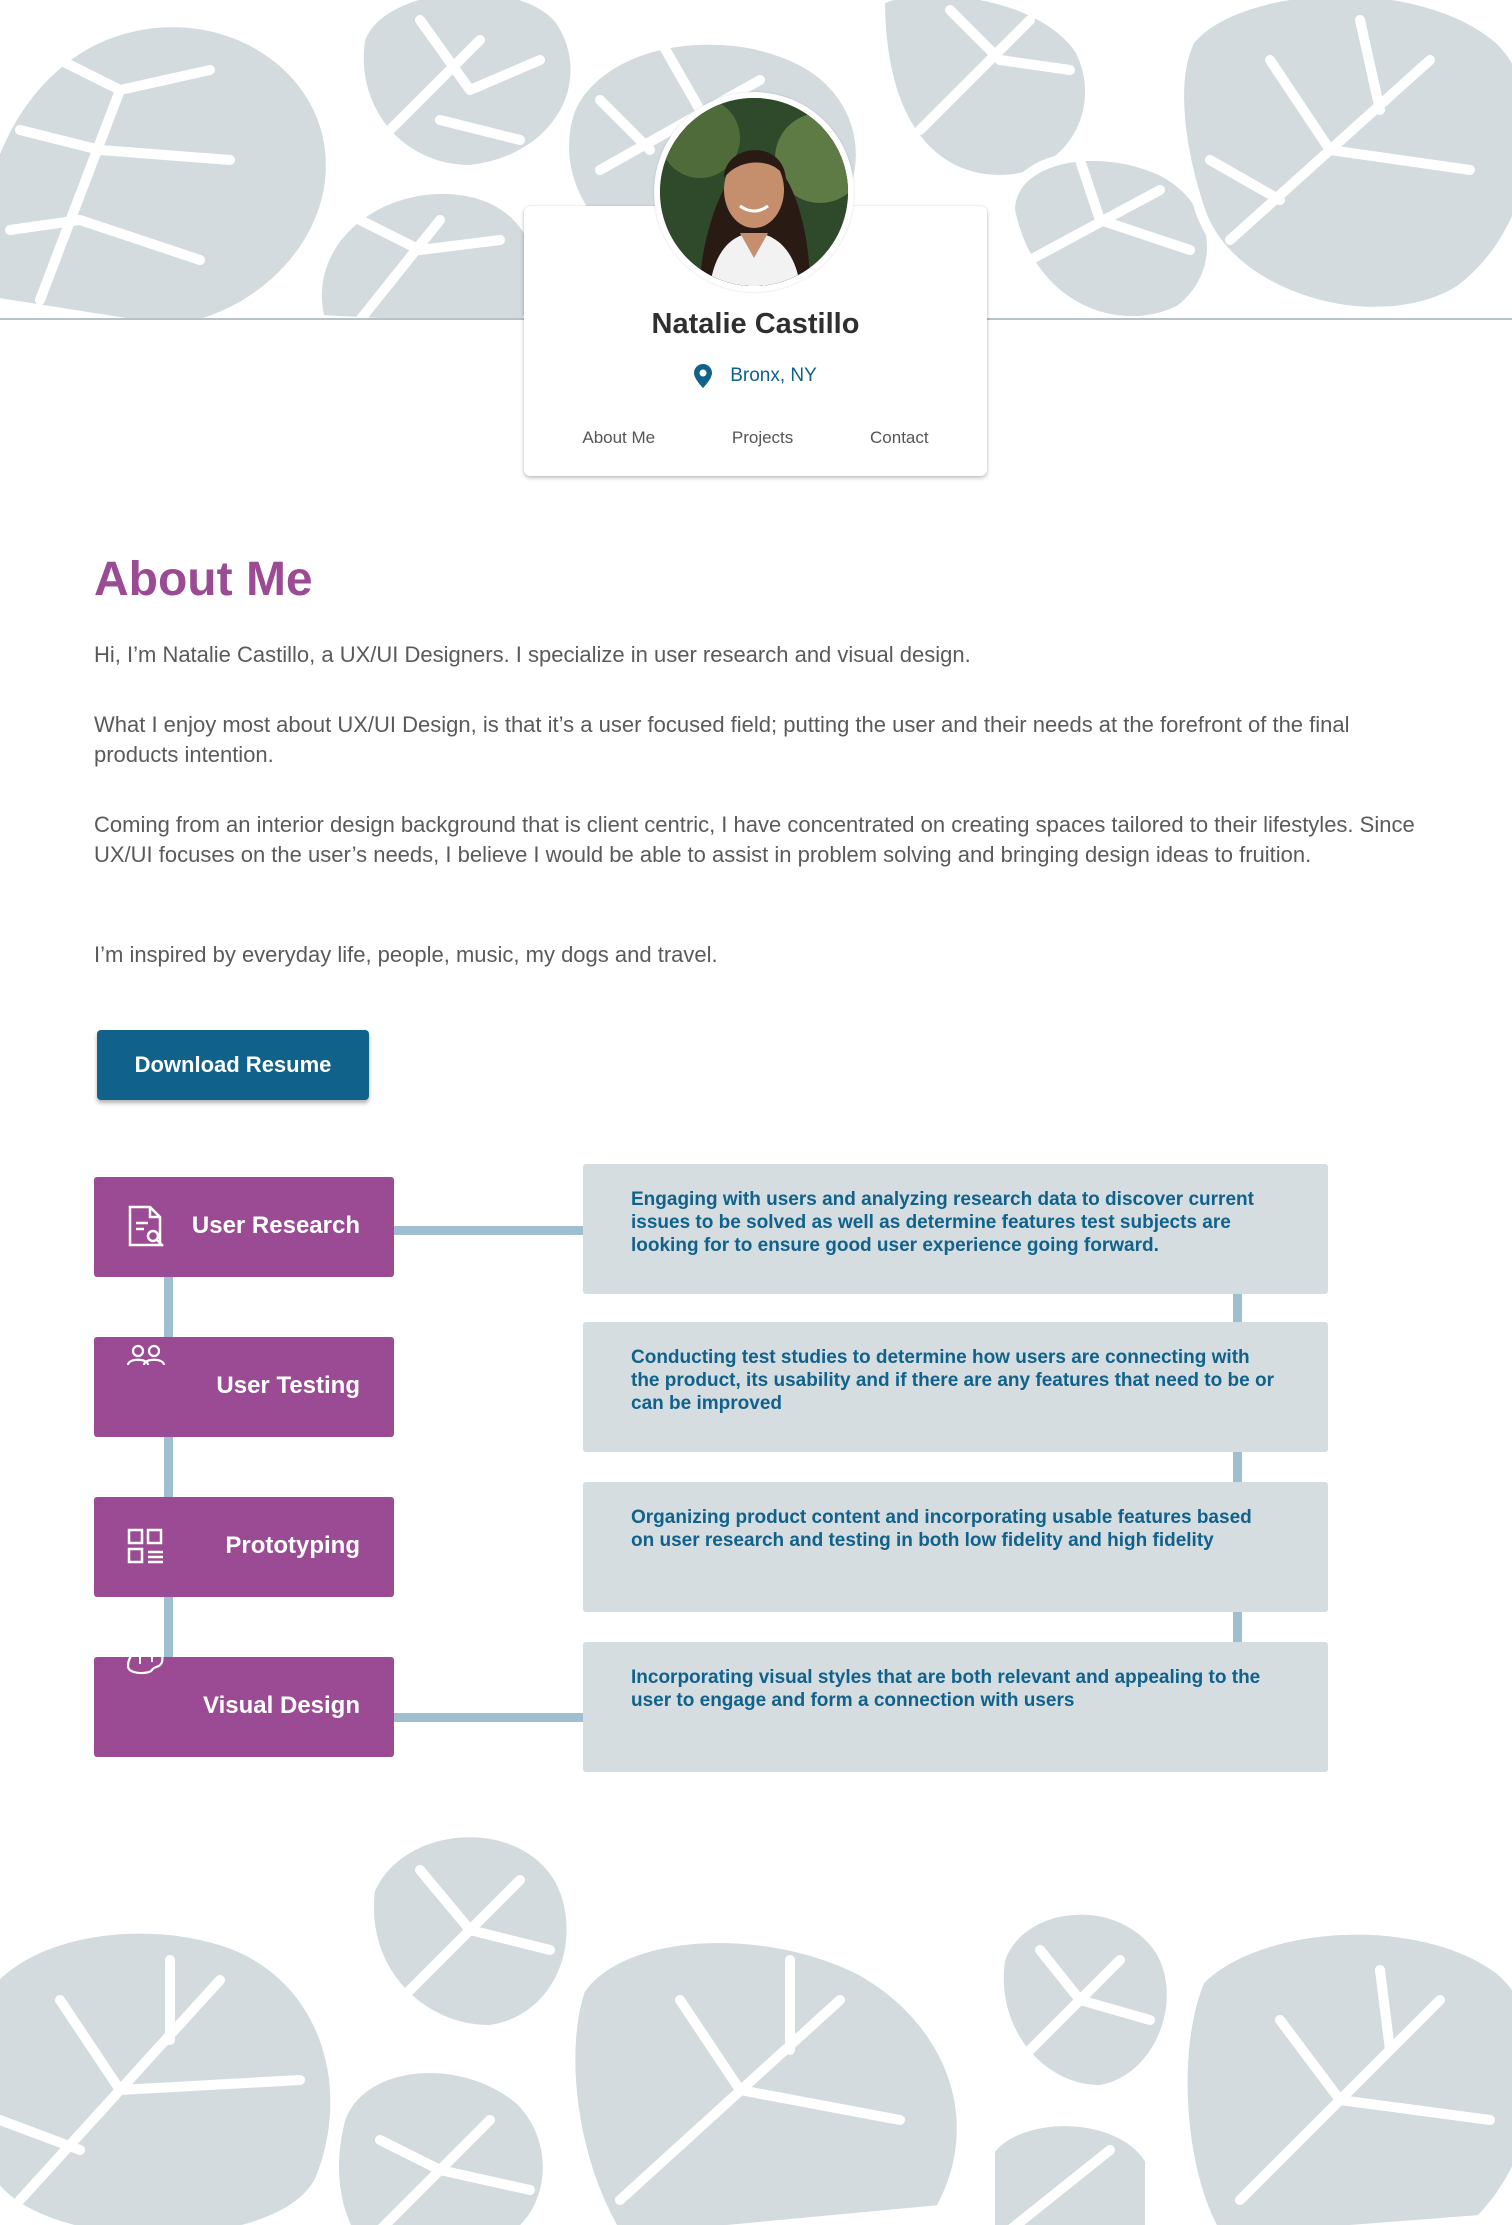  I want to click on profile-photo, so click(754, 192).